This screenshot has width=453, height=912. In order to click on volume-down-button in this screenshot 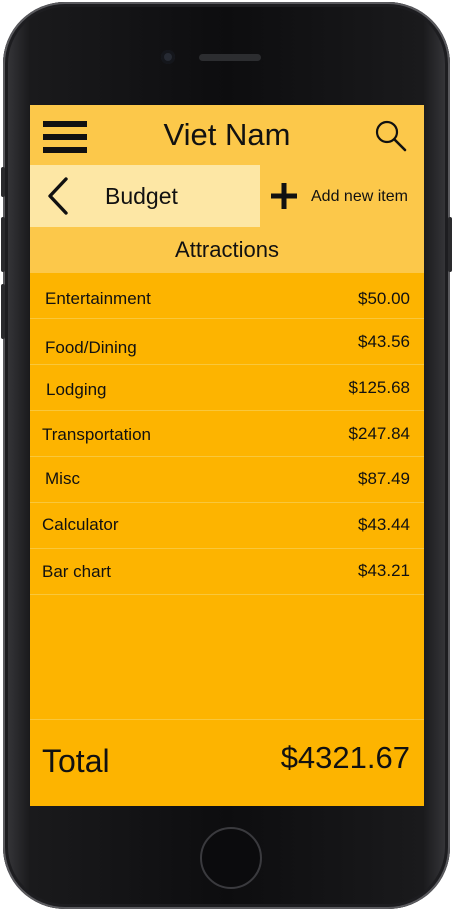, I will do `click(3, 311)`.